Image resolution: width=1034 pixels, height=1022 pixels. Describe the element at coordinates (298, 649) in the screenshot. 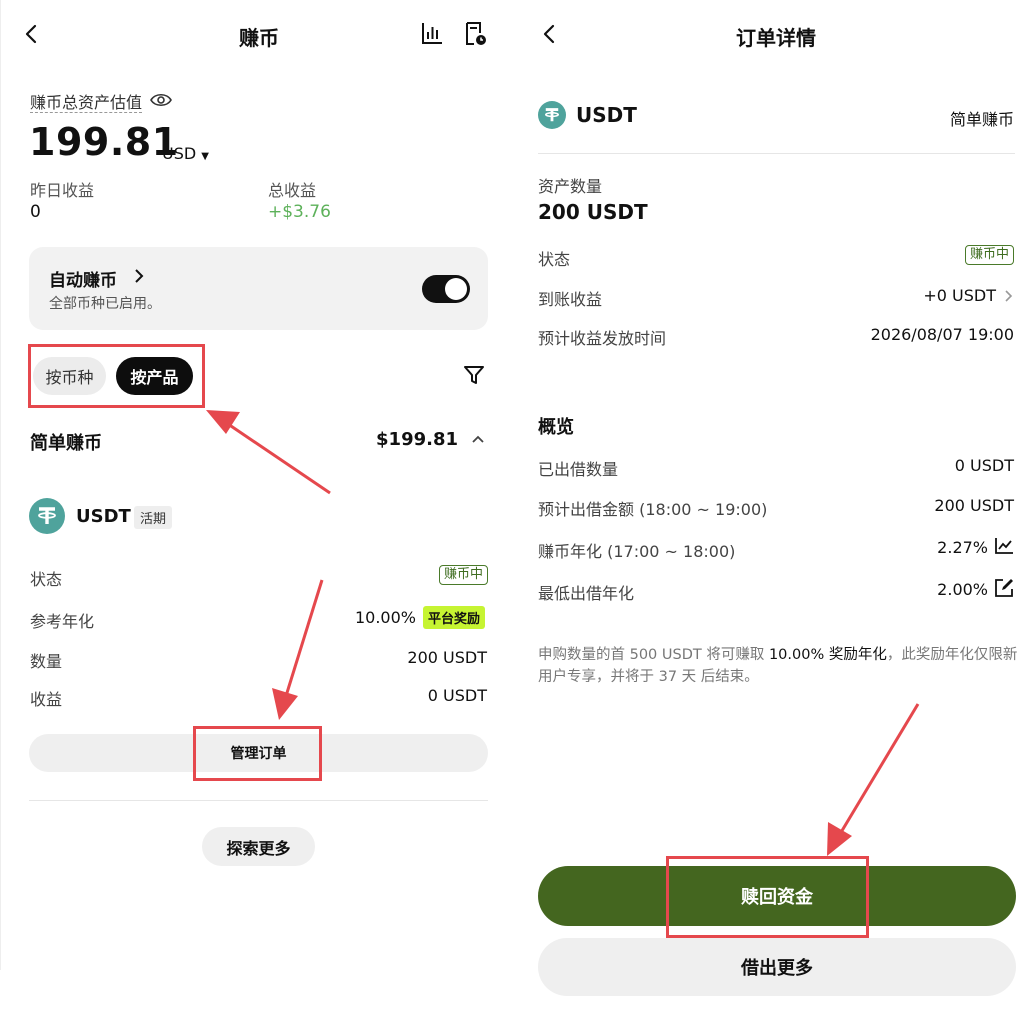

I see `arrow-to-manage` at that location.